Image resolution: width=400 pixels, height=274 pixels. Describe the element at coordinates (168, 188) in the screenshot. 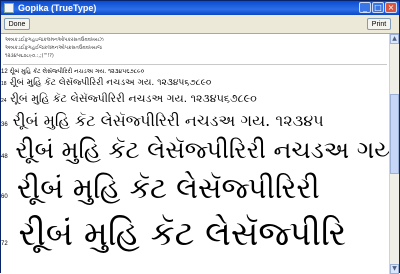

I see `sample-text: રીૂબં મુહિ કૅટ લેસૅજ્પીરિરી` at that location.